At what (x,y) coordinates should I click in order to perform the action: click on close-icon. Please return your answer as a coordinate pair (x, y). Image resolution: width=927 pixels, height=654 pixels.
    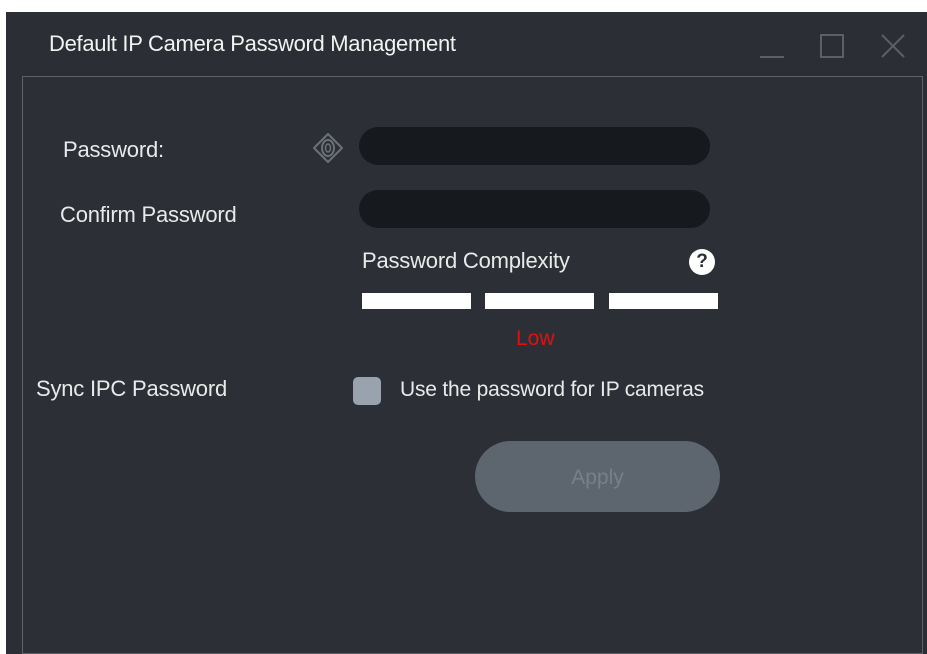
    Looking at the image, I should click on (893, 46).